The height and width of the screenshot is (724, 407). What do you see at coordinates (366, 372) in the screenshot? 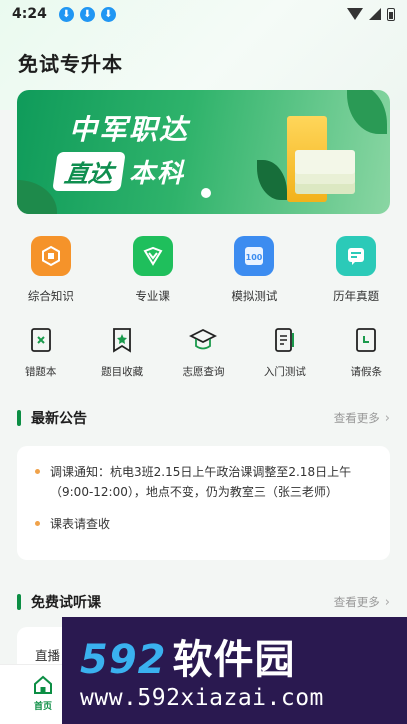
I see `tool-label: 请假条` at bounding box center [366, 372].